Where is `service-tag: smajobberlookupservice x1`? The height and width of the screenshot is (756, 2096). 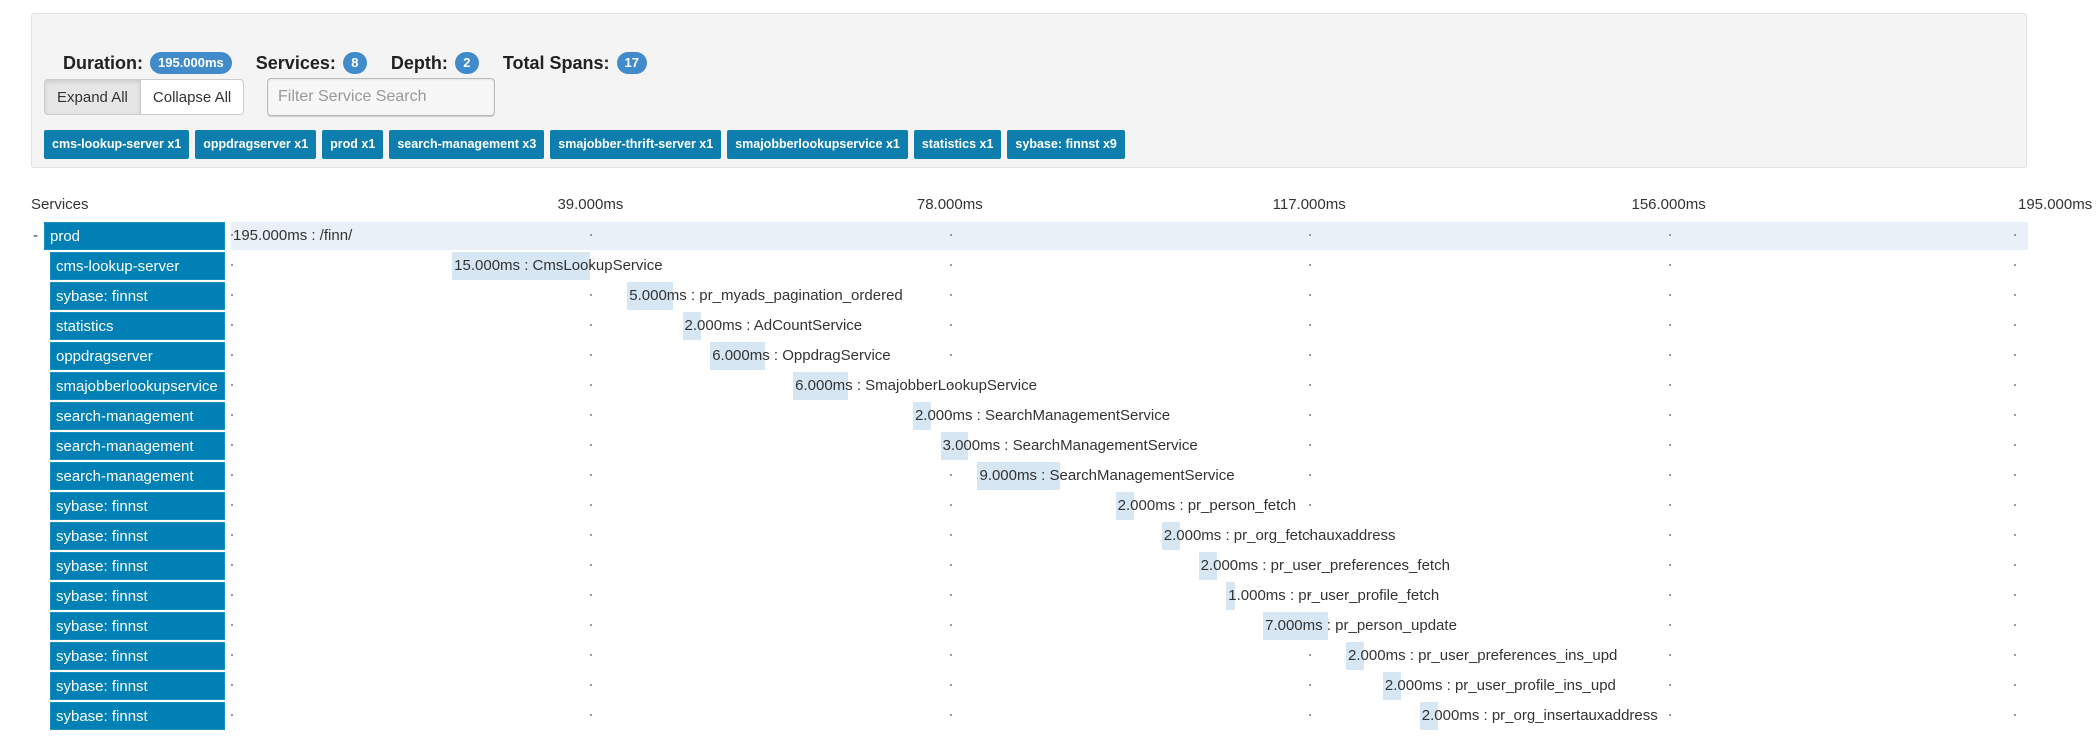 service-tag: smajobberlookupservice x1 is located at coordinates (817, 144).